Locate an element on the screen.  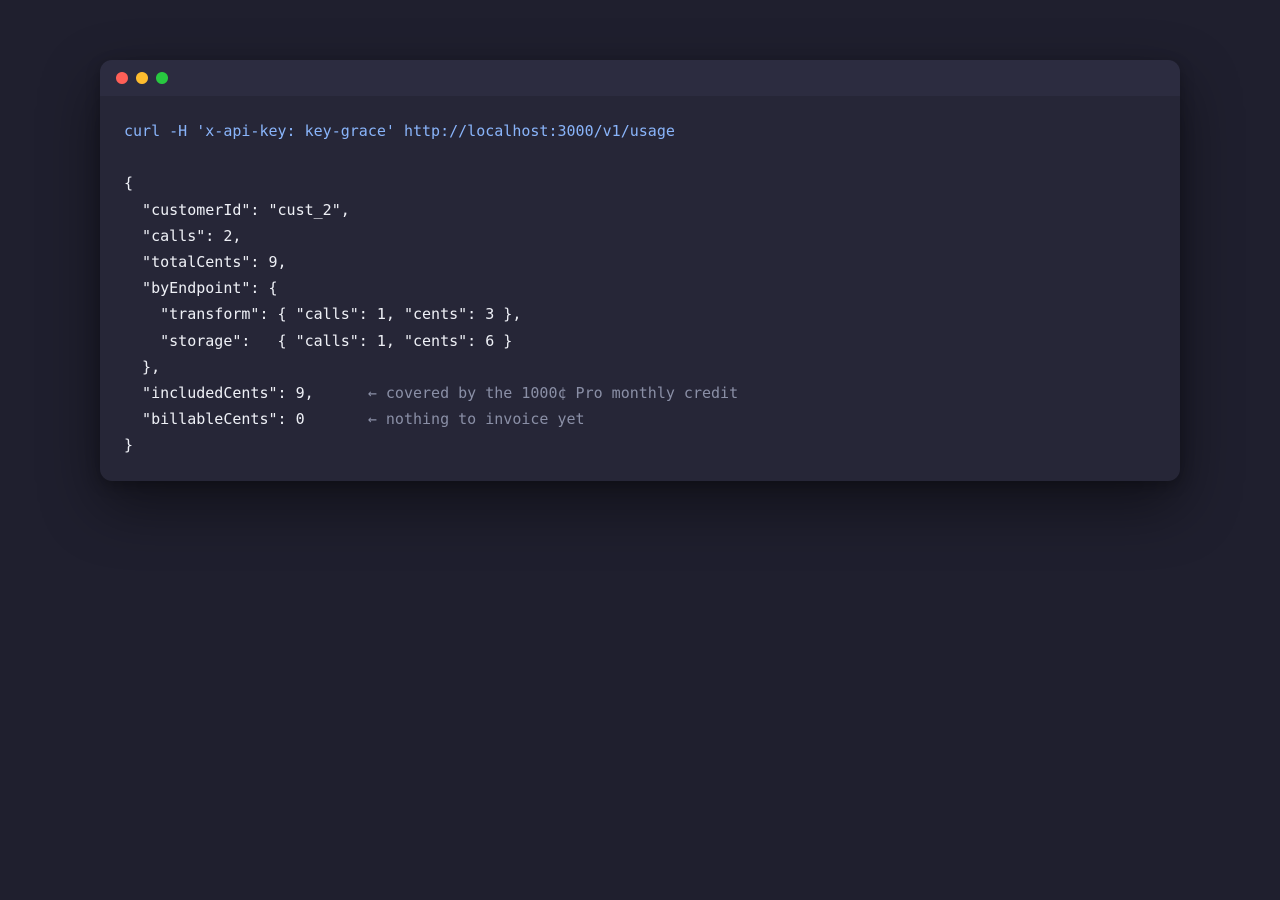
output-line: "customerId": "cust_2", is located at coordinates (640, 210).